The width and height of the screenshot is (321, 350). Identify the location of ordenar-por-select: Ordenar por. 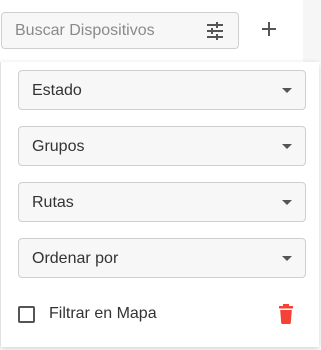
(162, 258).